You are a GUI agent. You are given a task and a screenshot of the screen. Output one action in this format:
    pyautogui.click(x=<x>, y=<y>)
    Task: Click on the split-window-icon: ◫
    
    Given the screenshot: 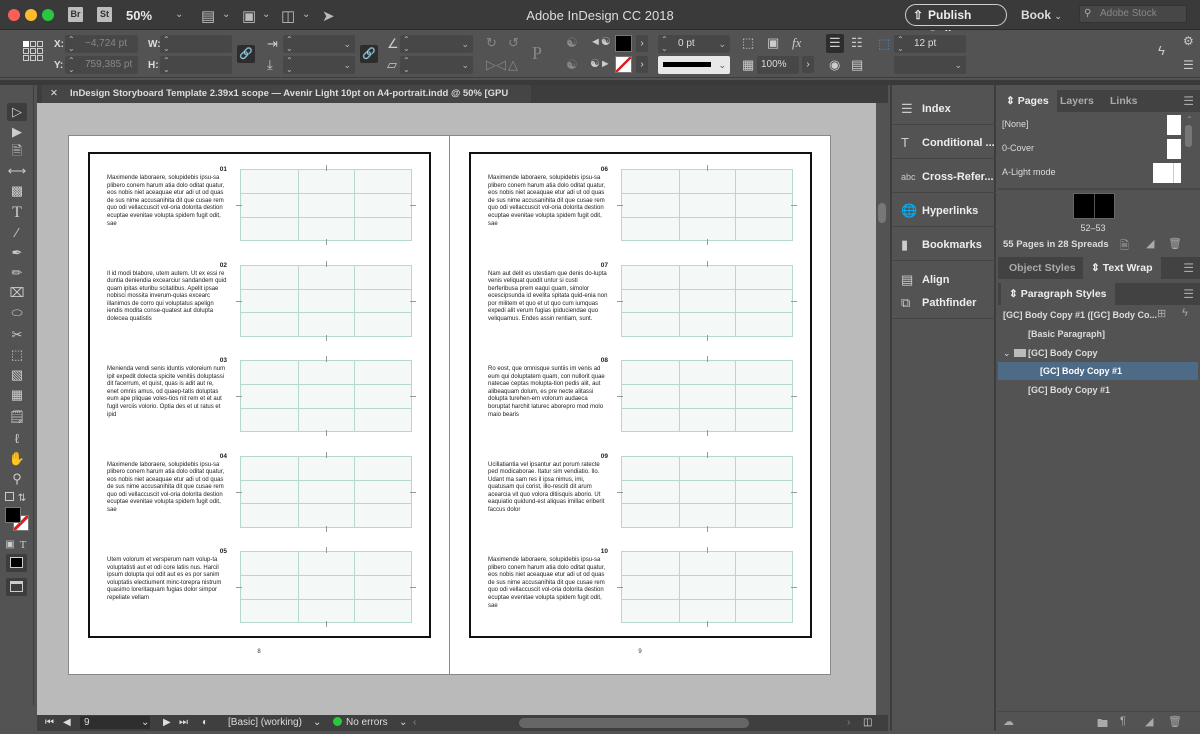 What is the action you would take?
    pyautogui.click(x=867, y=722)
    